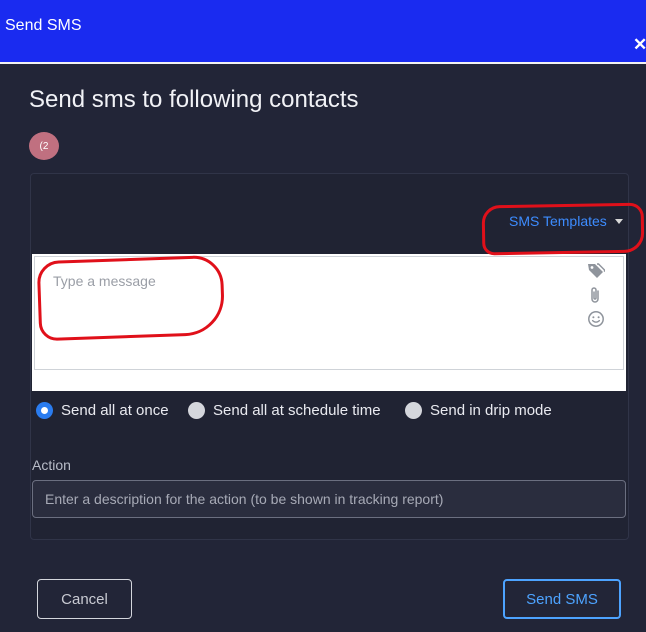  I want to click on page-title: Send sms to following contacts, so click(194, 99).